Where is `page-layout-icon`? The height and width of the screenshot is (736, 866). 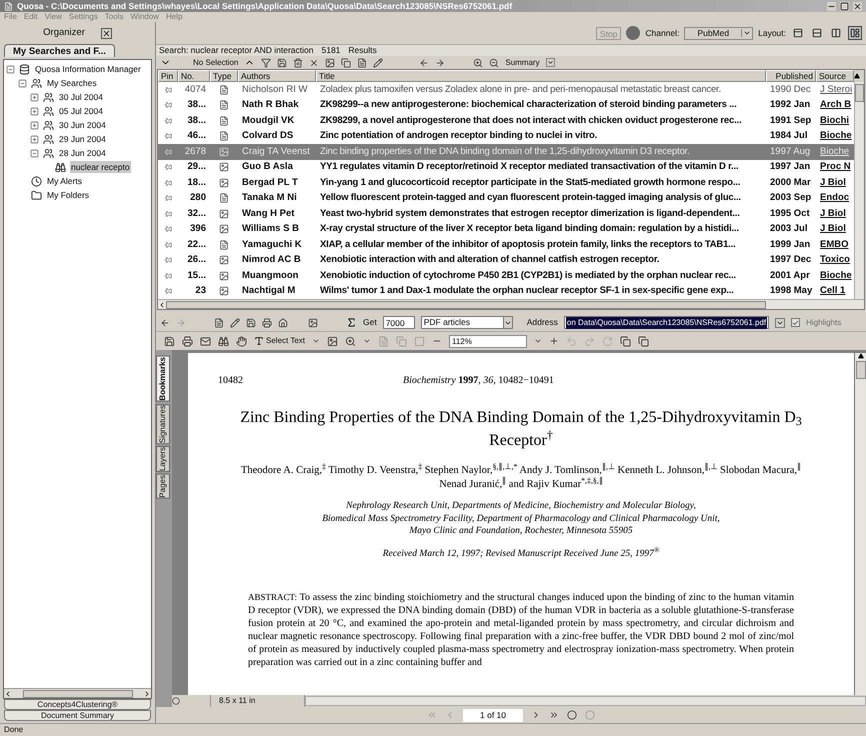
page-layout-icon is located at coordinates (176, 701).